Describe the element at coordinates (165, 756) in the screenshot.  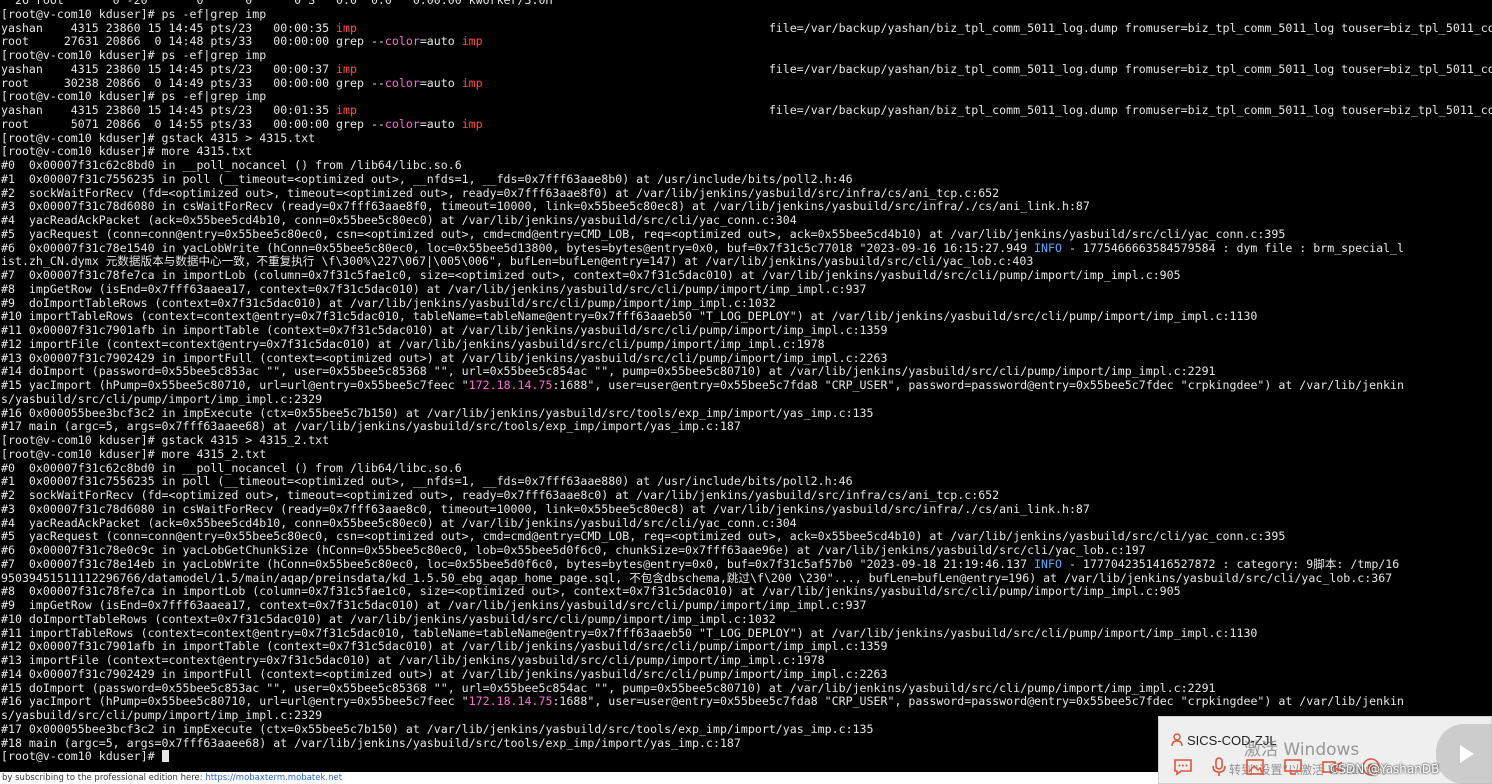
I see `terminal-cursor` at that location.